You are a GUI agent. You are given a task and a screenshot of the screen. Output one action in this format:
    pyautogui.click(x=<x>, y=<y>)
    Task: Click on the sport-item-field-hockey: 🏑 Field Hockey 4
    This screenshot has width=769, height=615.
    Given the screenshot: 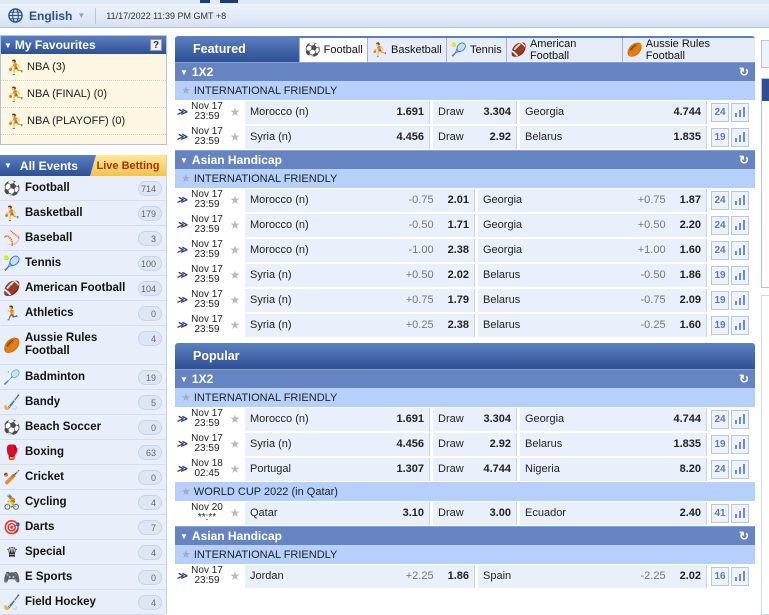 What is the action you would take?
    pyautogui.click(x=83, y=602)
    